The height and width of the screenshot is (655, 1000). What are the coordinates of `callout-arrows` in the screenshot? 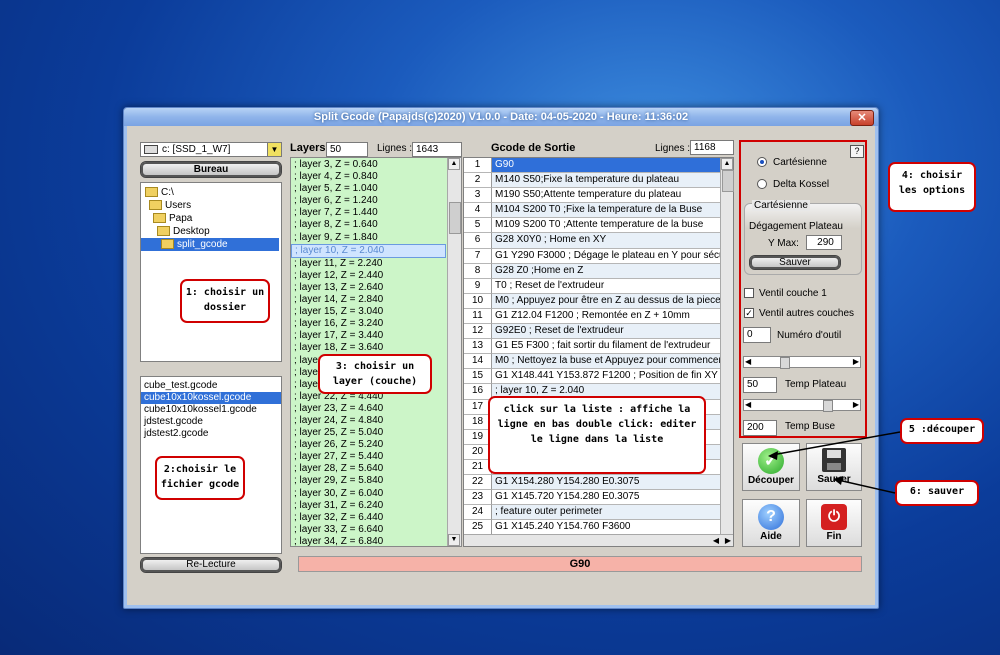 It's located at (834, 462).